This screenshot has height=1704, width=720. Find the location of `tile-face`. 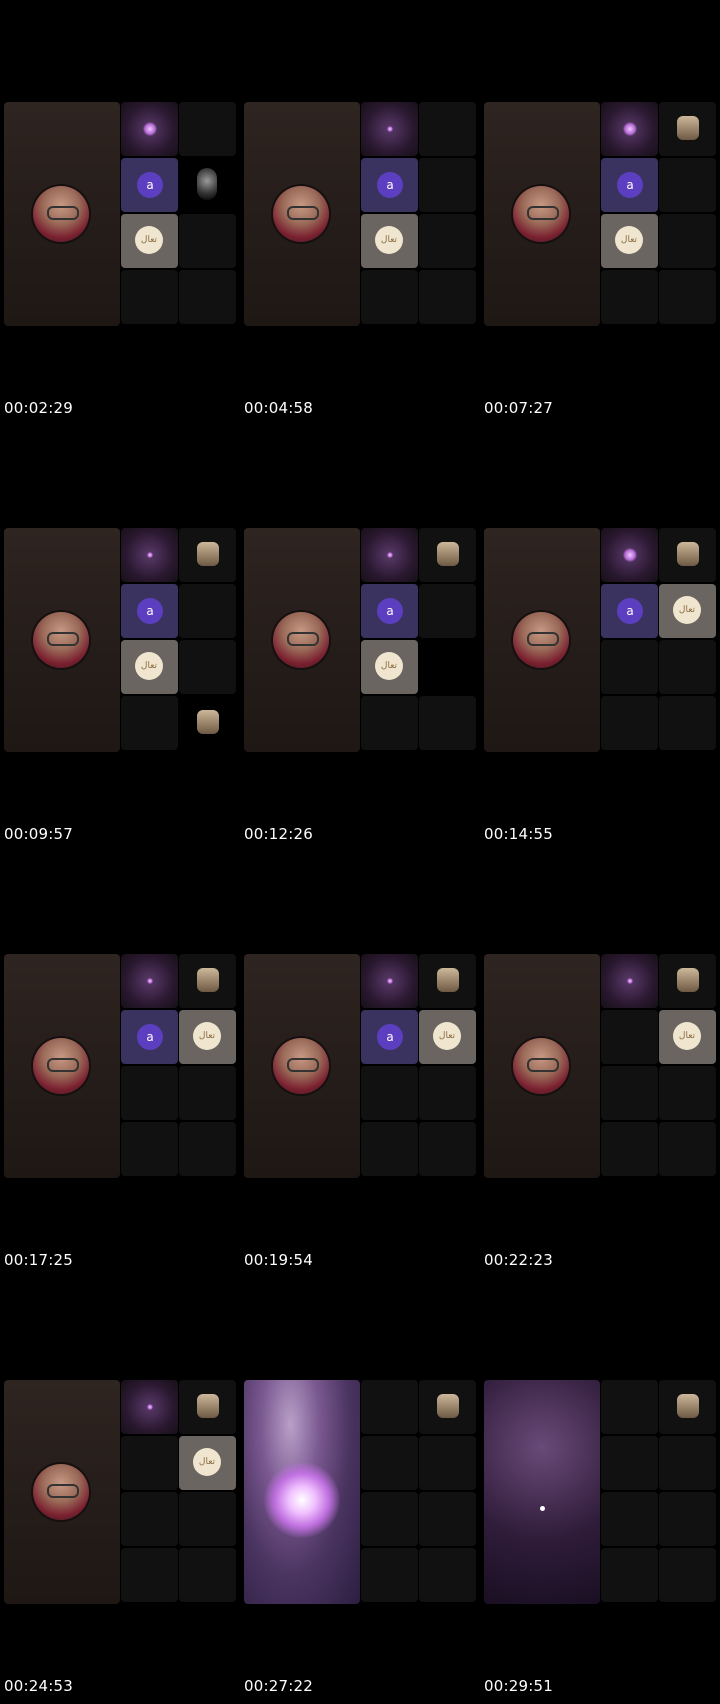

tile-face is located at coordinates (207, 185).